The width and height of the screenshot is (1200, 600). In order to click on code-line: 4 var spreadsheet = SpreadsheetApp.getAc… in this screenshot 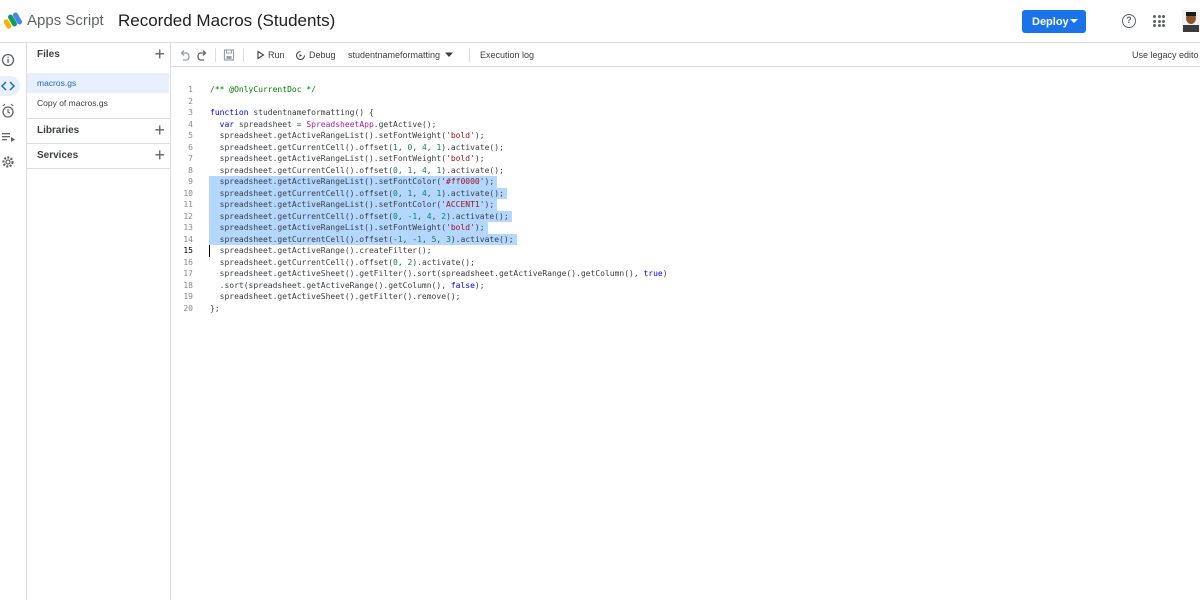, I will do `click(685, 125)`.